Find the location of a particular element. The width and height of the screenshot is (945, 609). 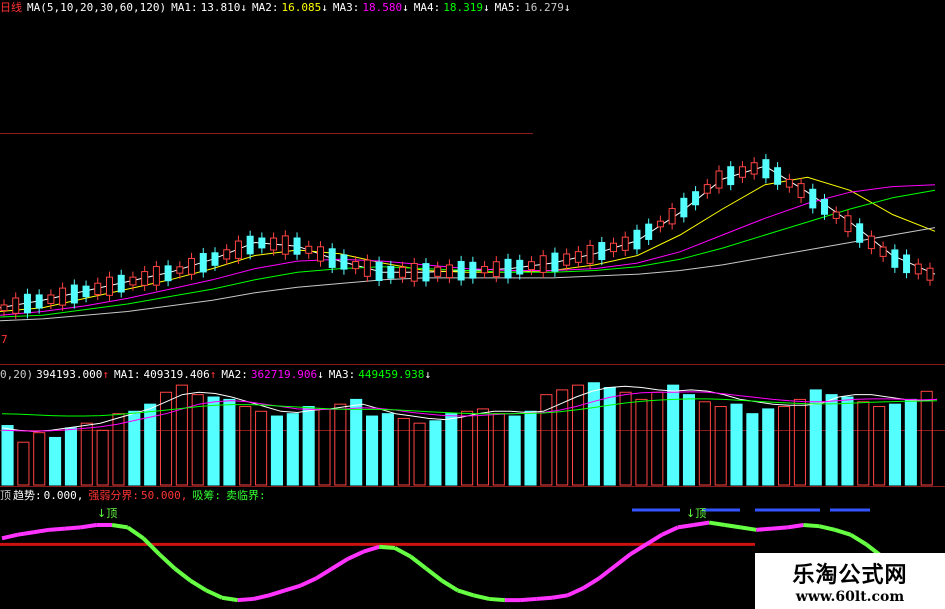

watermark-title: 乐淘公式网 is located at coordinates (850, 575).